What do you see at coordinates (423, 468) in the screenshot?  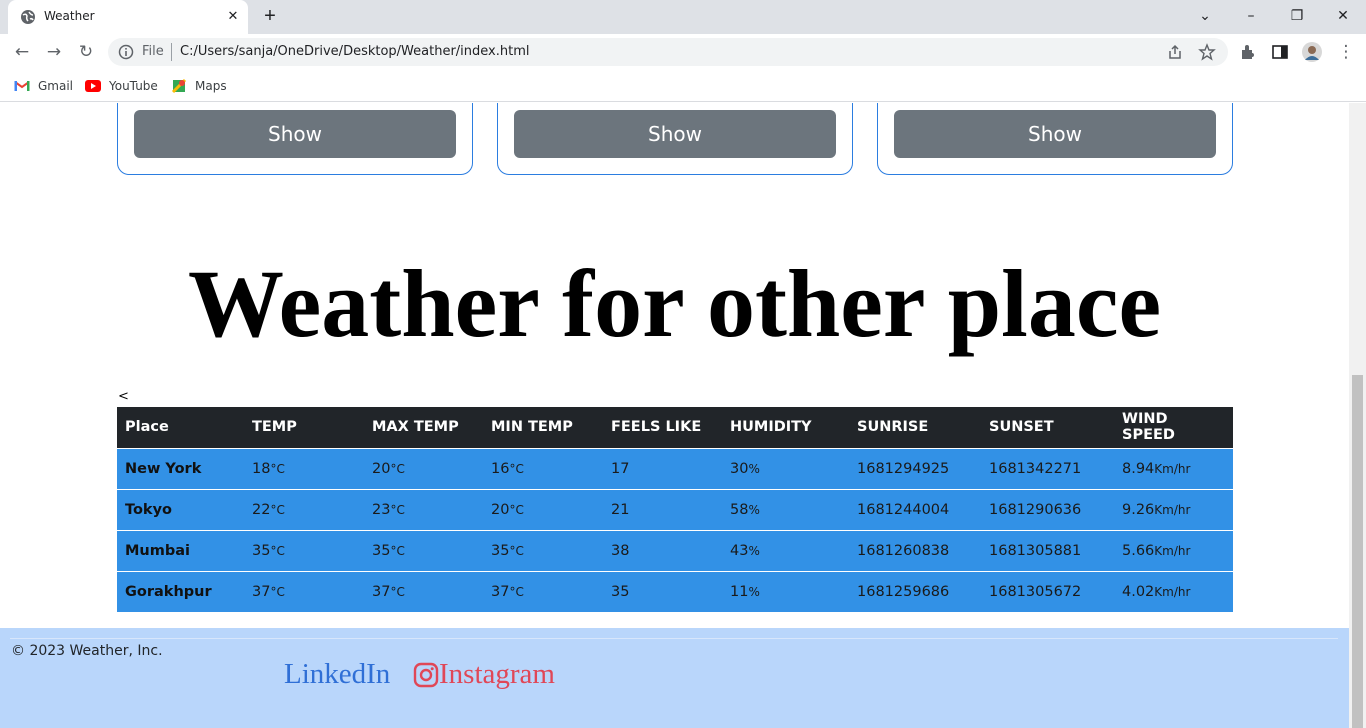 I see `table-cell-max: 20°C` at bounding box center [423, 468].